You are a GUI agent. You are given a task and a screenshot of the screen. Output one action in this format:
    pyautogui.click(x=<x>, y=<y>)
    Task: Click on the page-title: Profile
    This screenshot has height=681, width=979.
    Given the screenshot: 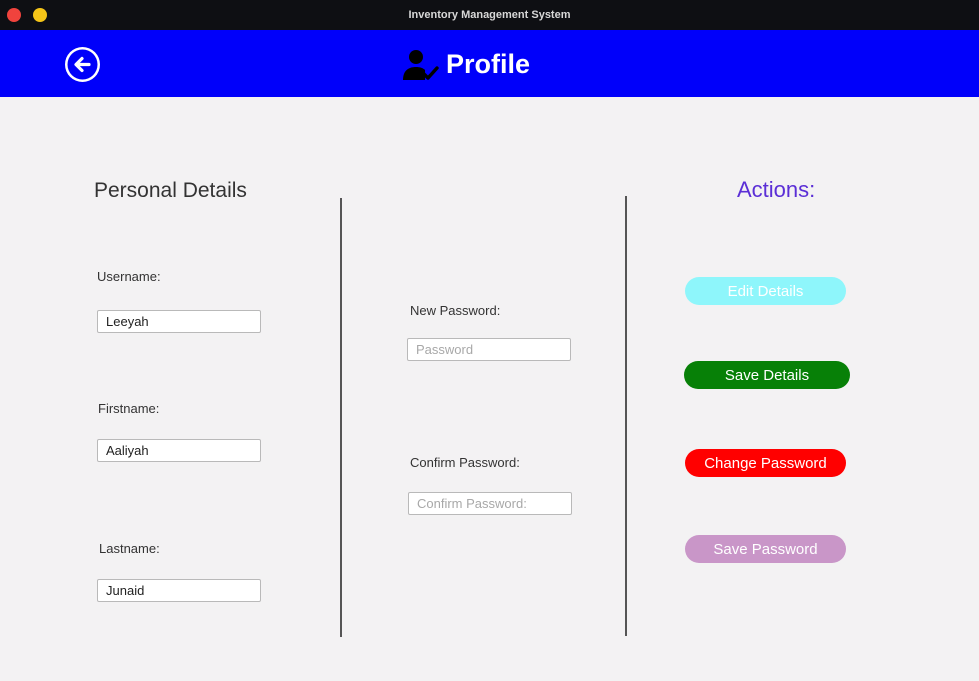 What is the action you would take?
    pyautogui.click(x=488, y=64)
    